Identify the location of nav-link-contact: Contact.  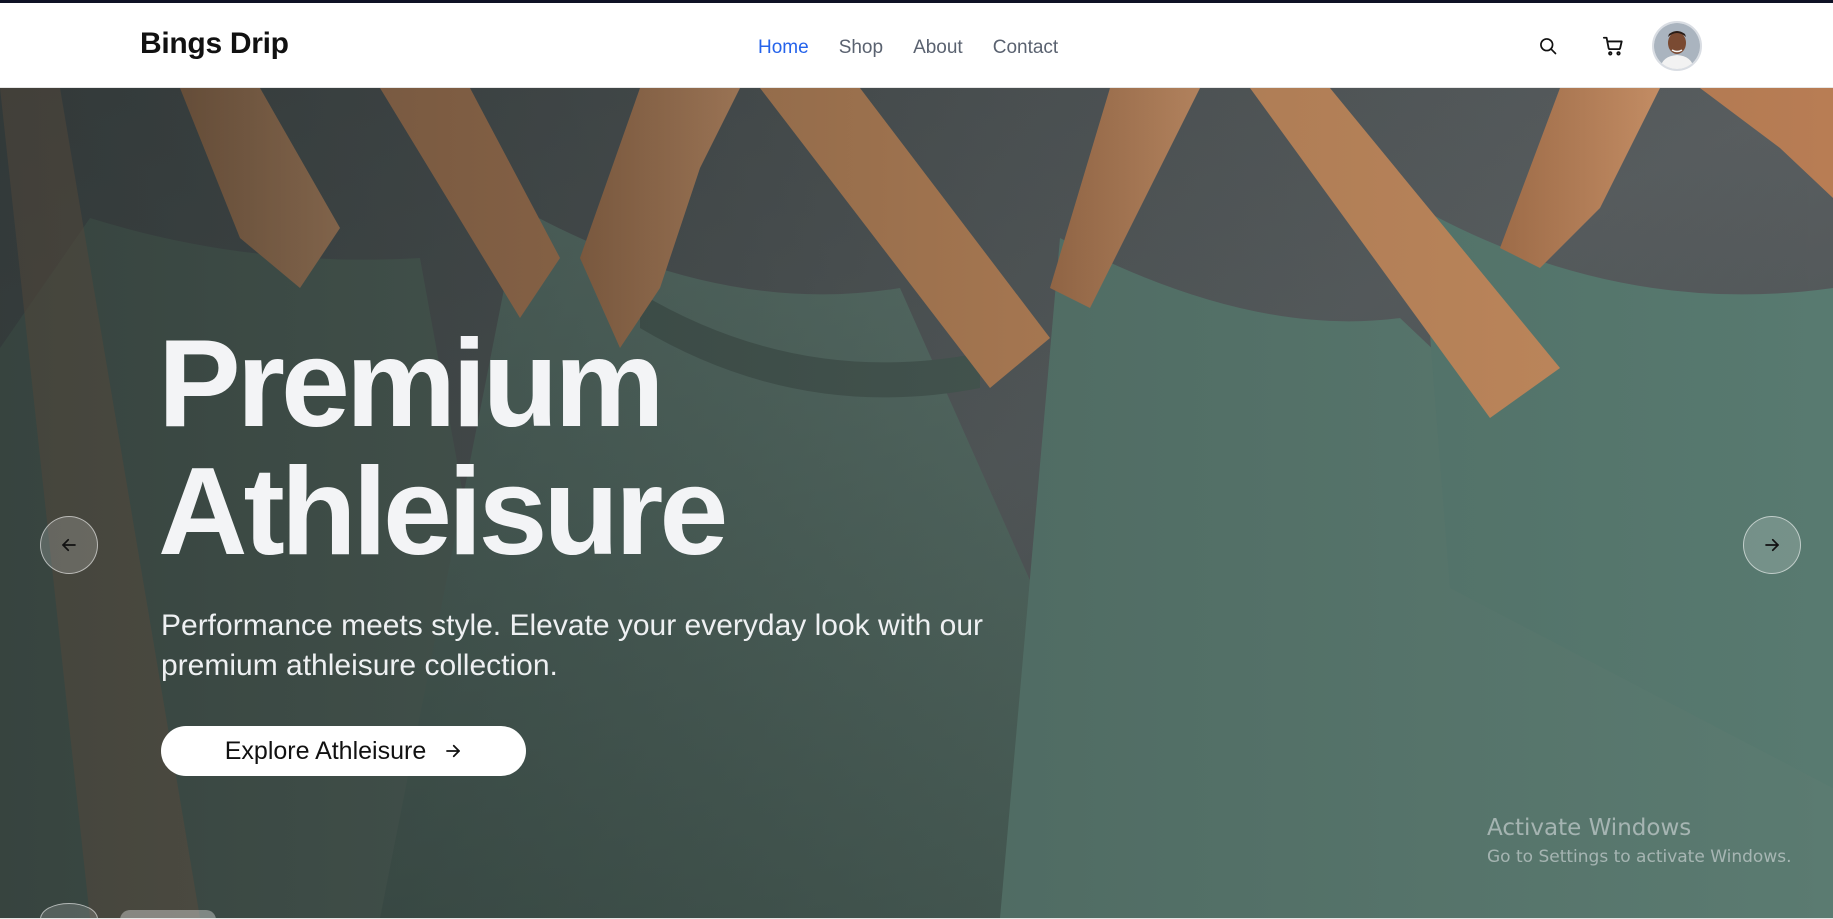
(1025, 48).